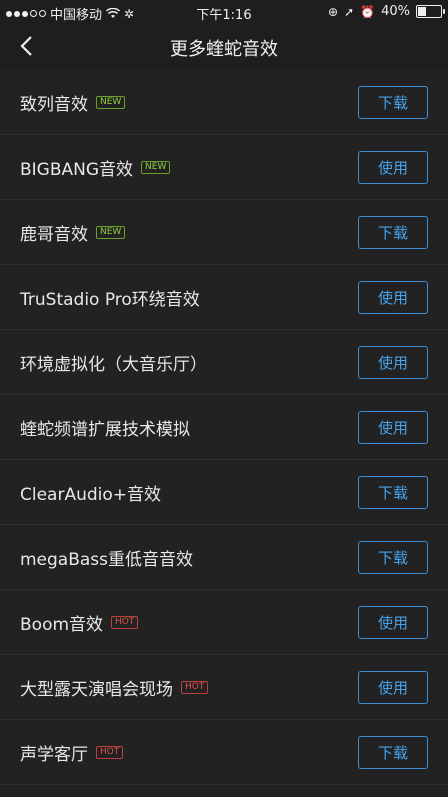 Image resolution: width=448 pixels, height=797 pixels. Describe the element at coordinates (224, 102) in the screenshot. I see `list-item: 致列音效 NEW 下载` at that location.